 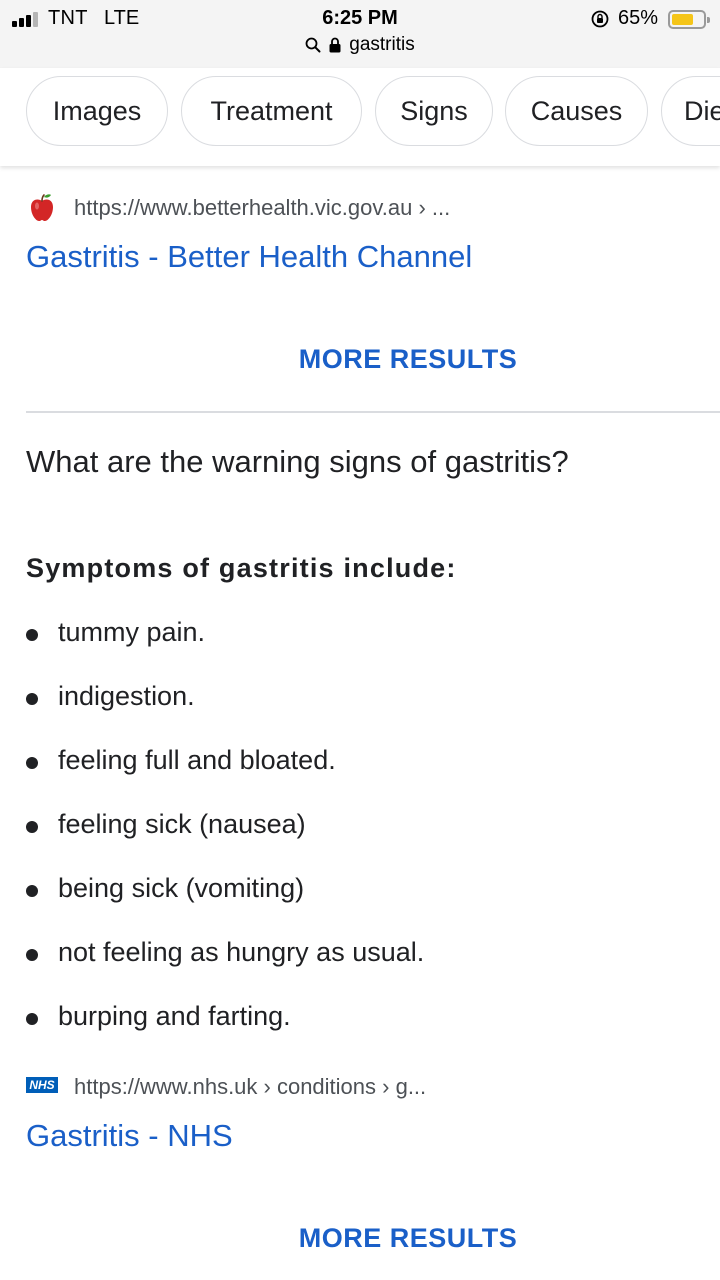 I want to click on chip-signs: Signs, so click(x=434, y=111).